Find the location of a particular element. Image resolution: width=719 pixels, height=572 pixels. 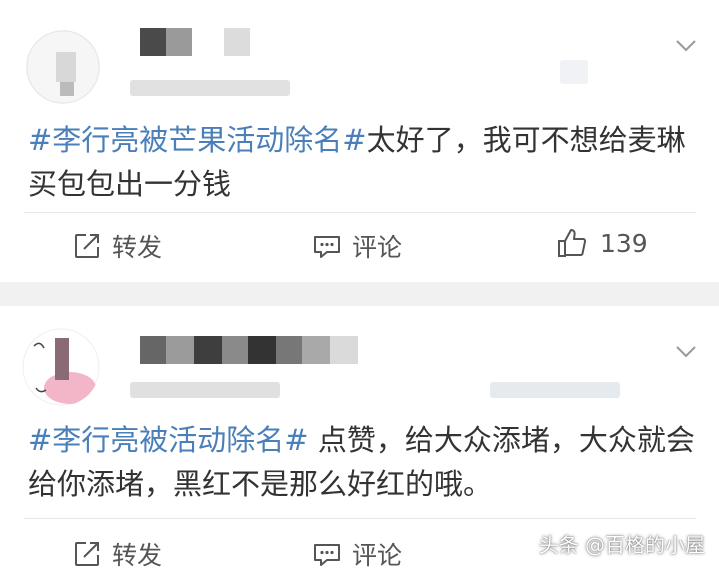

thumbs-up-icon is located at coordinates (572, 243).